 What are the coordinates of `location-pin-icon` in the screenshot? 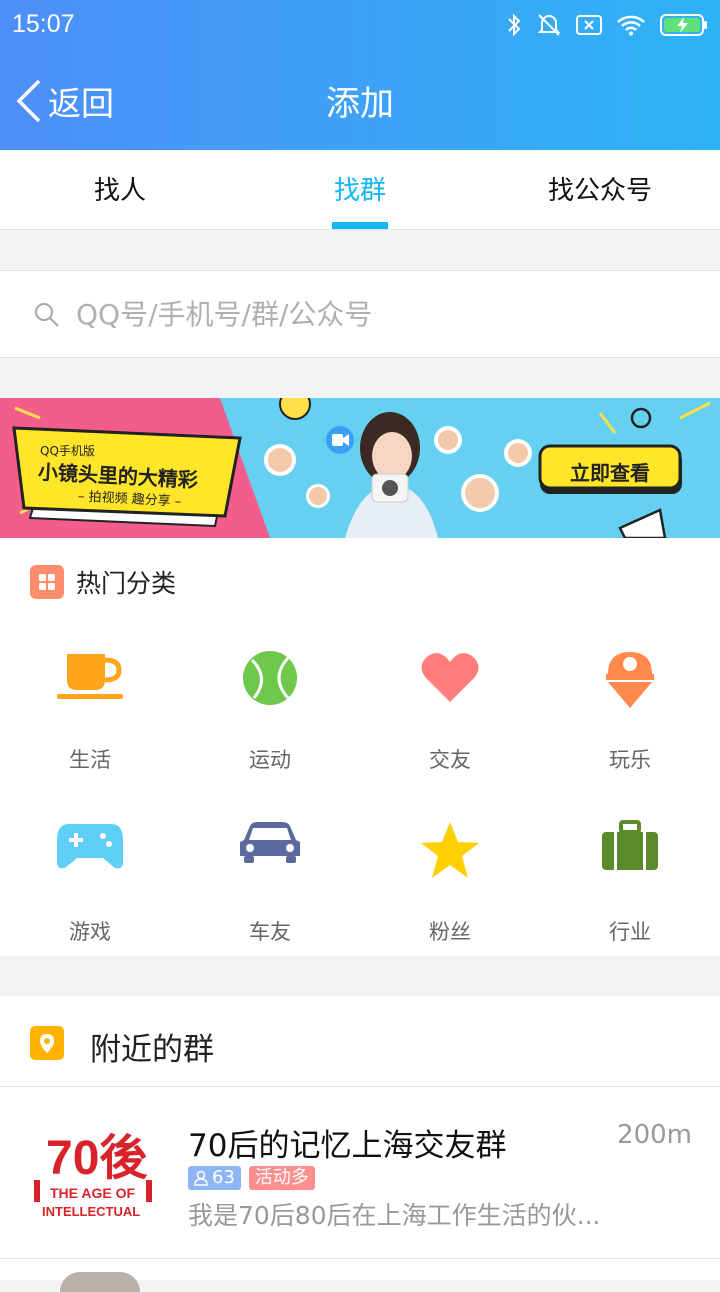 It's located at (47, 1043).